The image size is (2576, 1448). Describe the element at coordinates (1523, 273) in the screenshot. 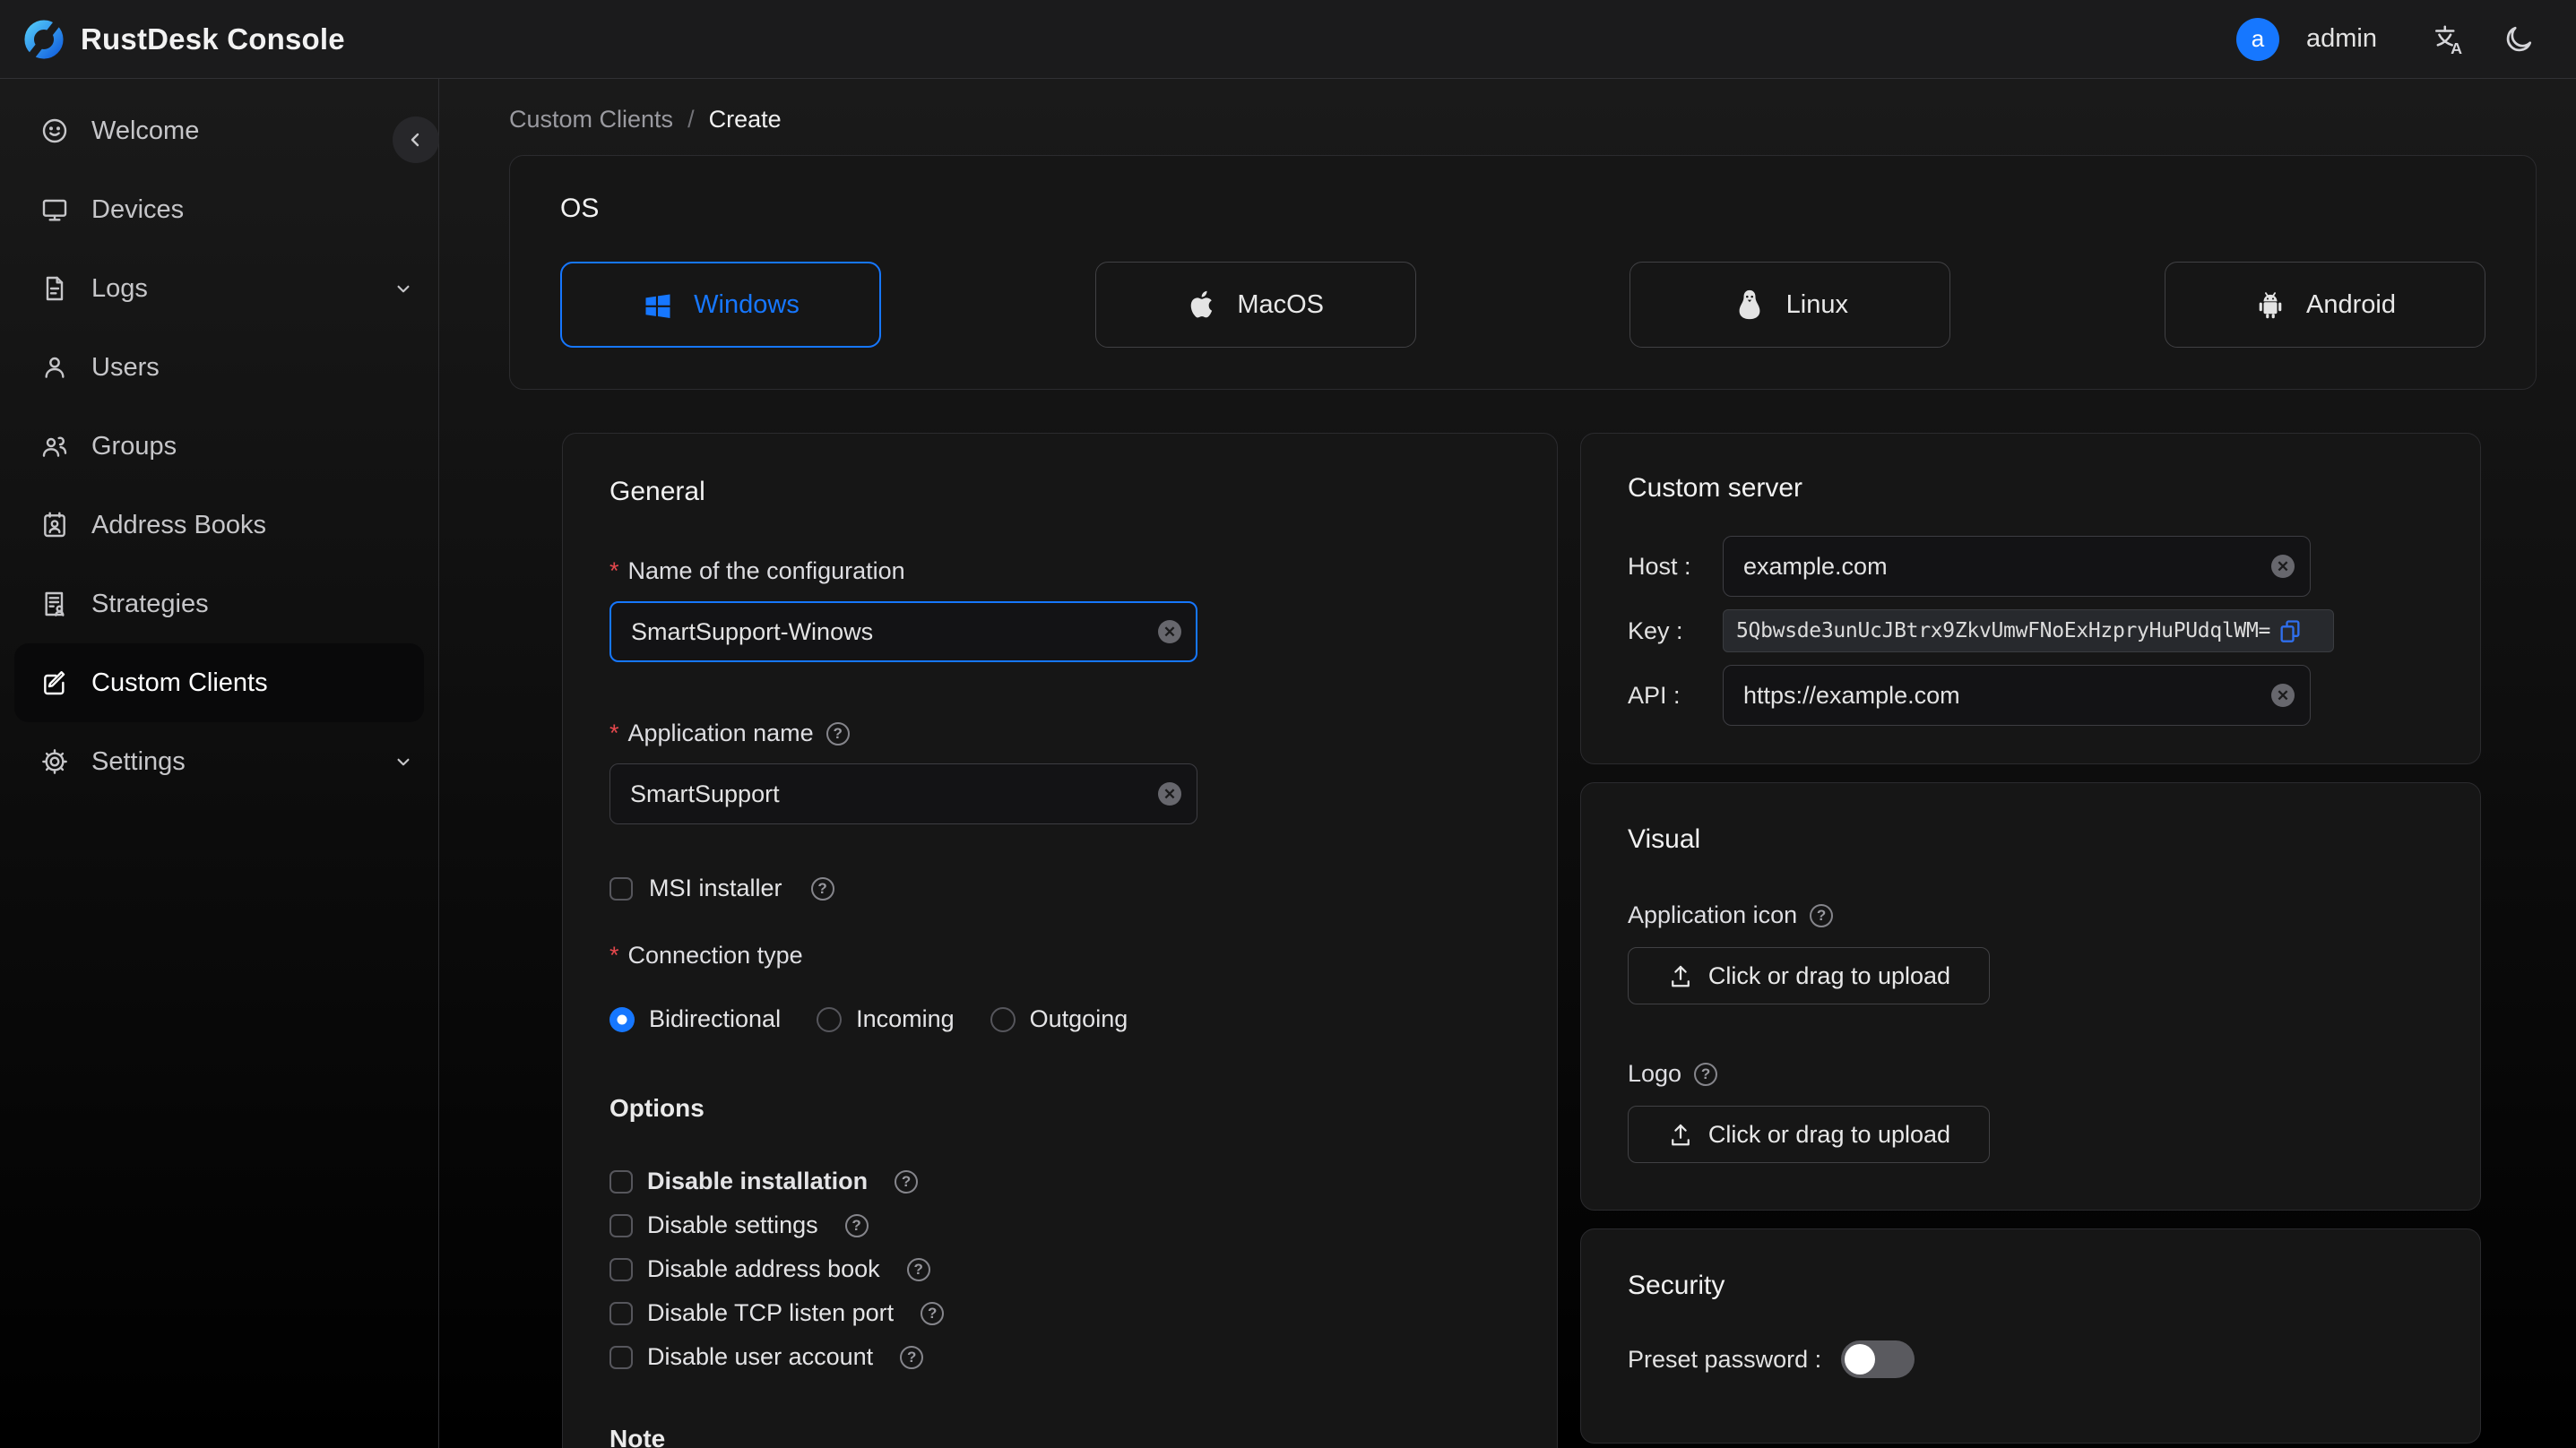

I see `os-card: OS Windows MacOS Linux Android` at that location.